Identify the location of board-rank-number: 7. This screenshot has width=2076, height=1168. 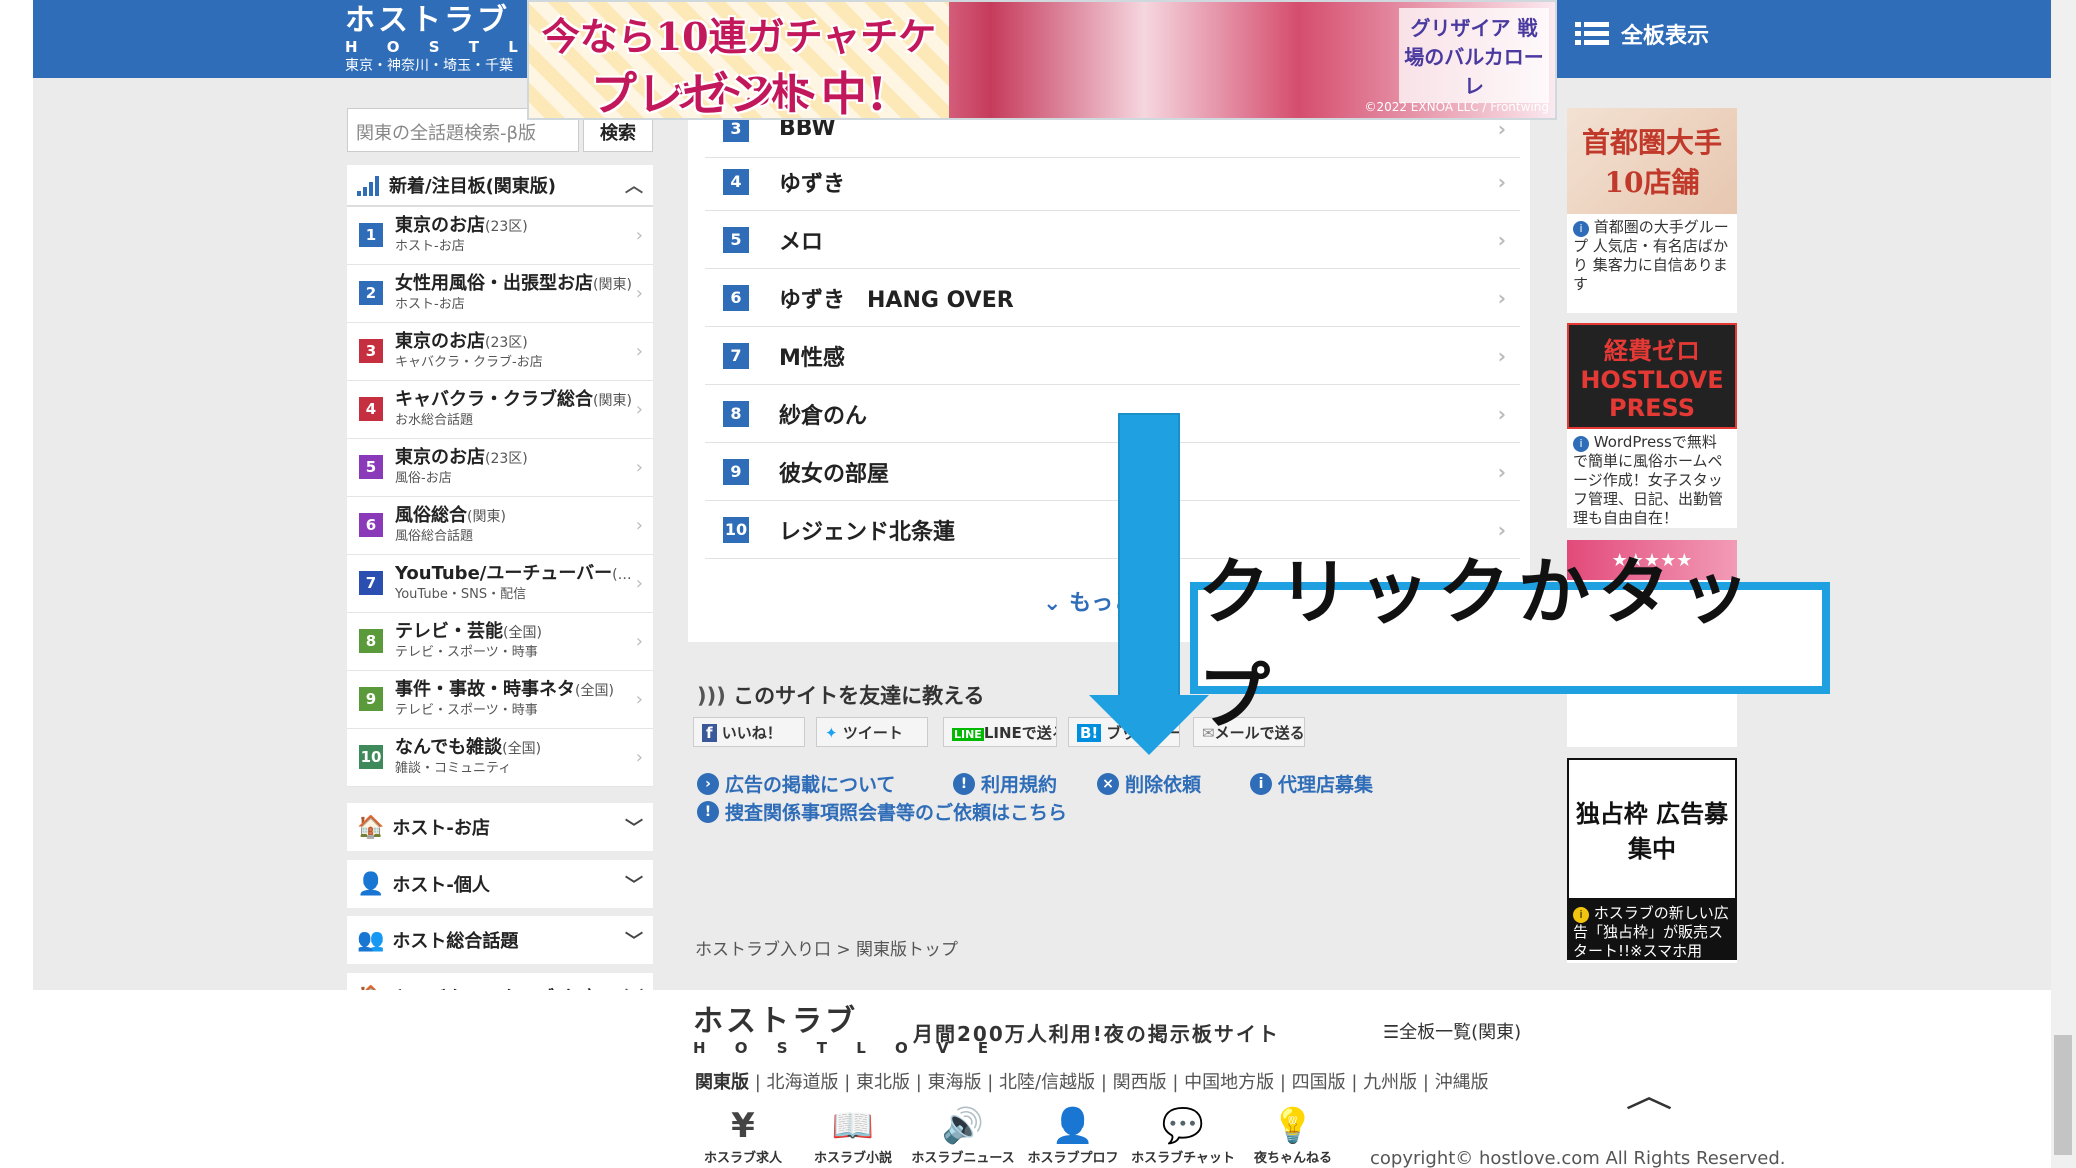
(371, 583).